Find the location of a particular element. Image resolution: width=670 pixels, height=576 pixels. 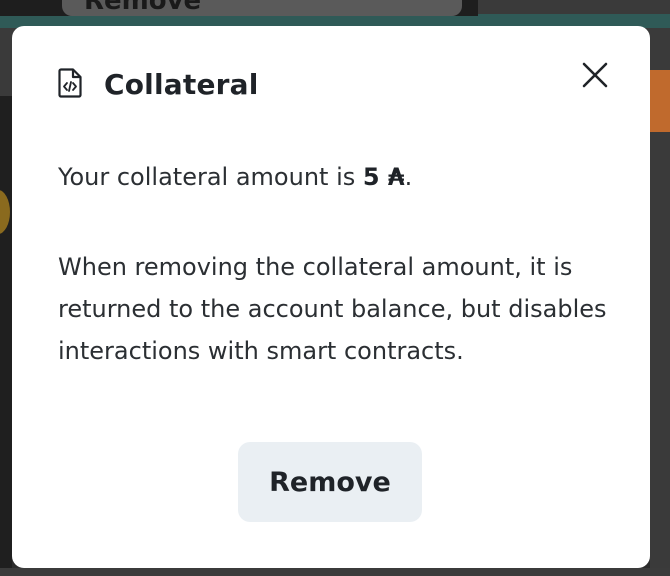

modal-header: Collateral is located at coordinates (158, 84).